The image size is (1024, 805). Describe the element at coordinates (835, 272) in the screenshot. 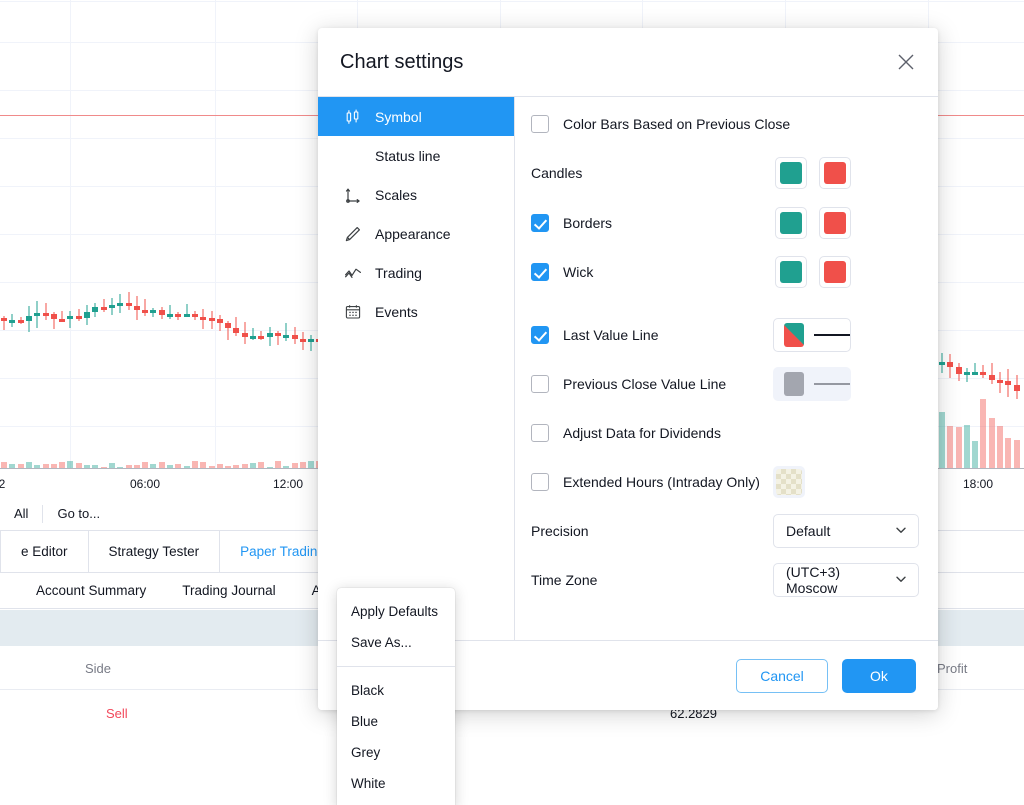

I see `wick-down-color-swatch` at that location.